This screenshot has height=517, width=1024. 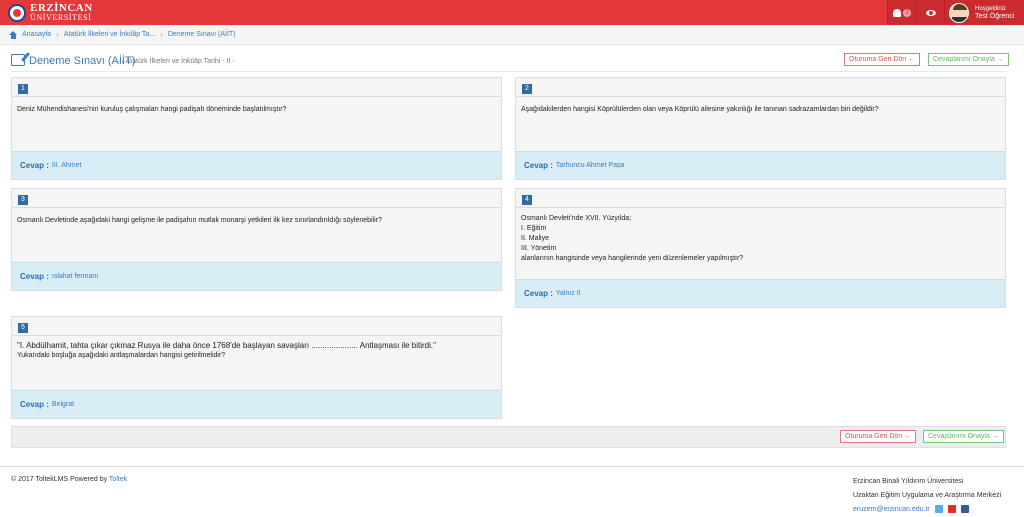 I want to click on university-logo: ERZİNCAN ÜNİVERSİTESİ, so click(x=50, y=12).